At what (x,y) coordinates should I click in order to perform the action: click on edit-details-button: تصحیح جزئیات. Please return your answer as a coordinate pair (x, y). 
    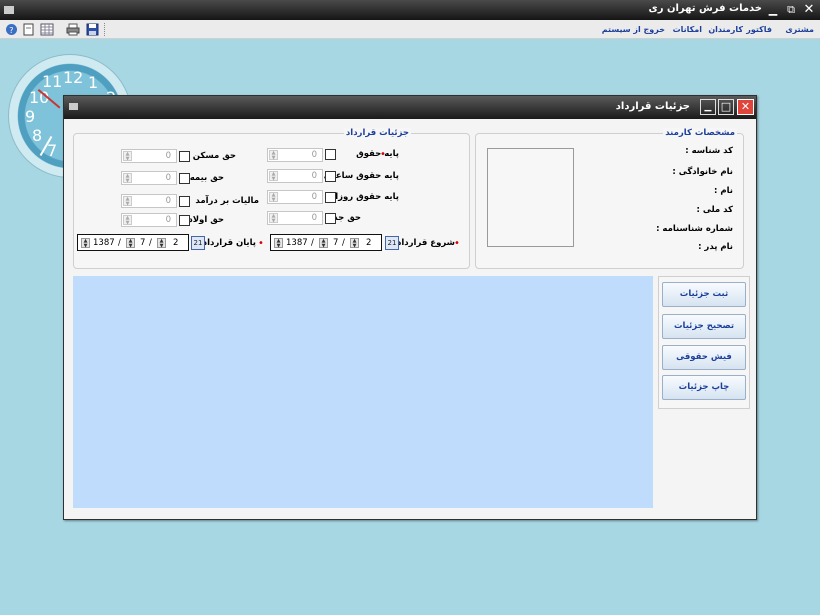
    Looking at the image, I should click on (704, 326).